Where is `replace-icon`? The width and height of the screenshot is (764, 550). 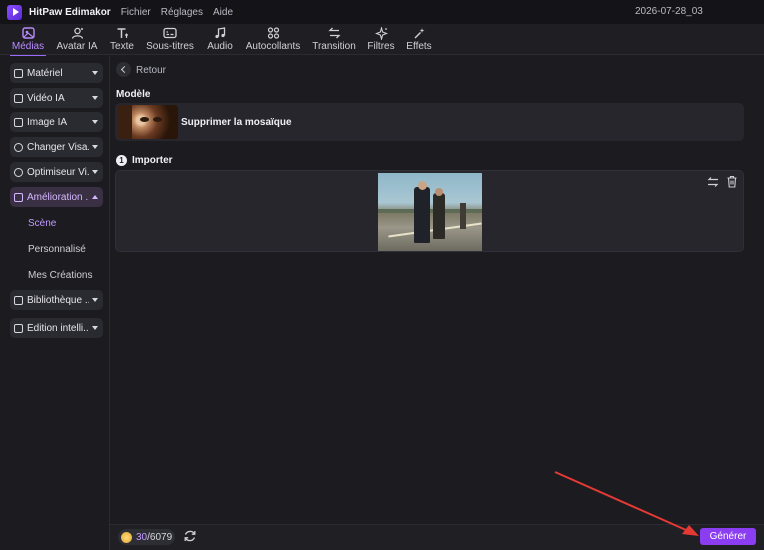 replace-icon is located at coordinates (713, 182).